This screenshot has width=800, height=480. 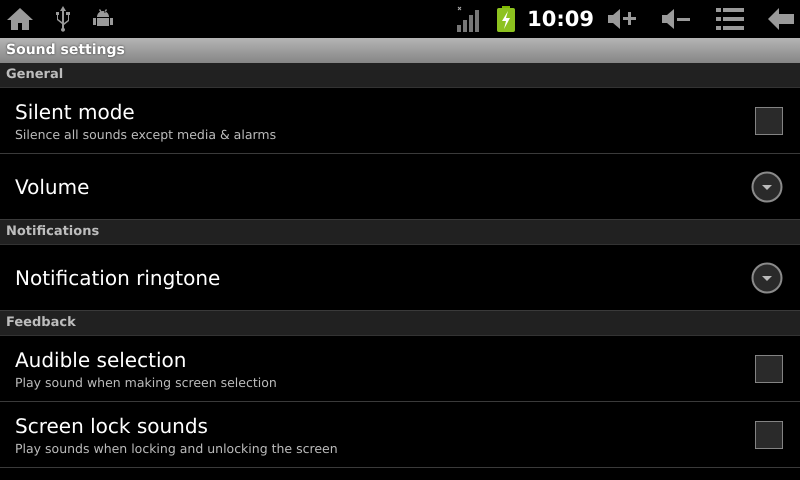 I want to click on setting-title: Audible selection, so click(x=101, y=360).